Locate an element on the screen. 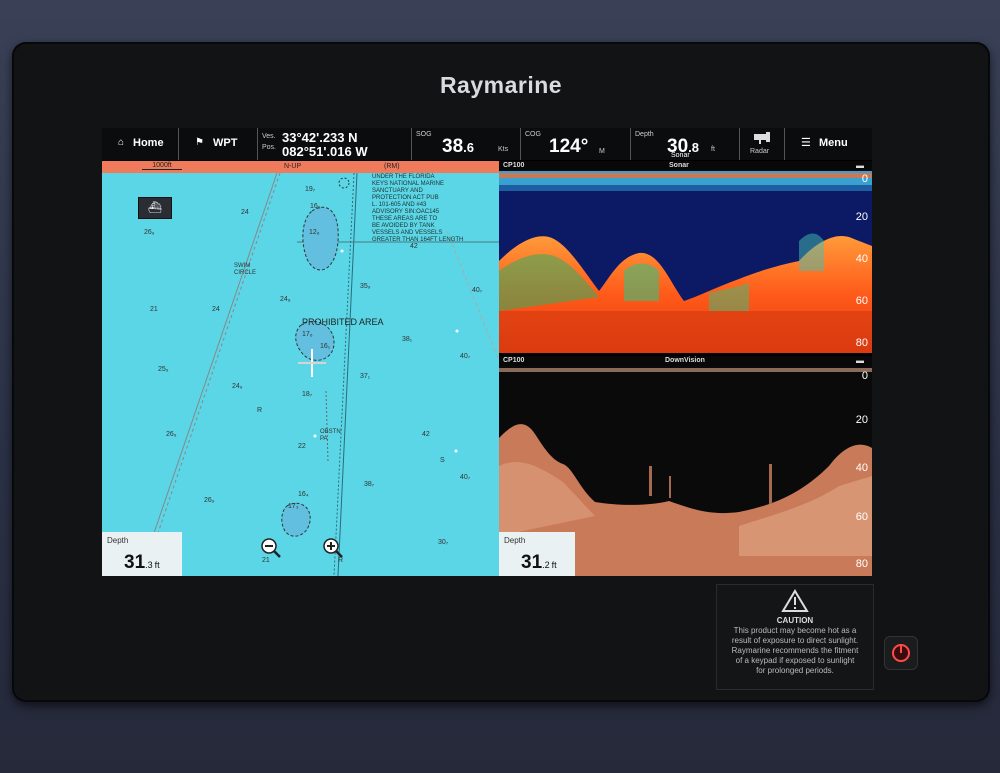  sounding: 21 is located at coordinates (154, 309).